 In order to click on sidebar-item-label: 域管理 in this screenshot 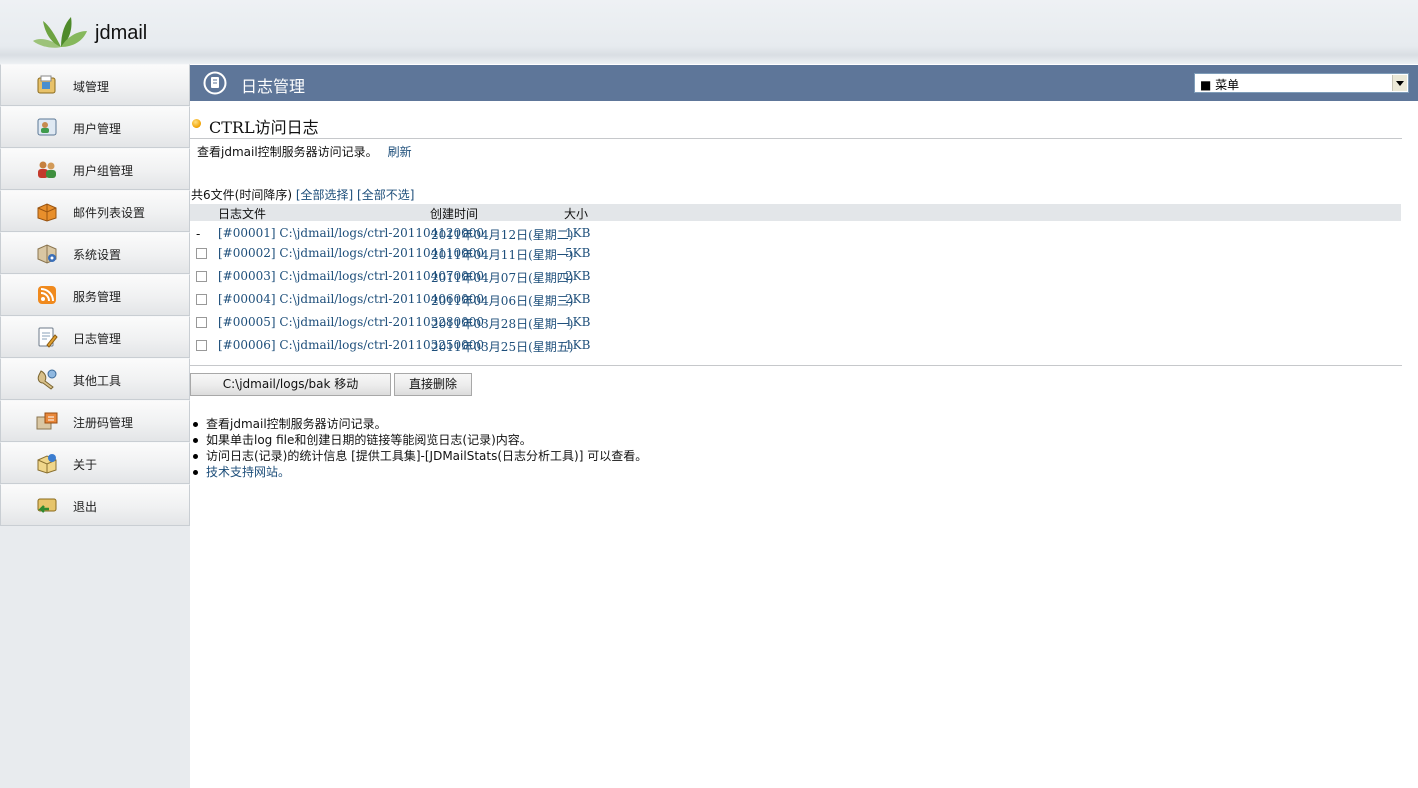, I will do `click(91, 87)`.